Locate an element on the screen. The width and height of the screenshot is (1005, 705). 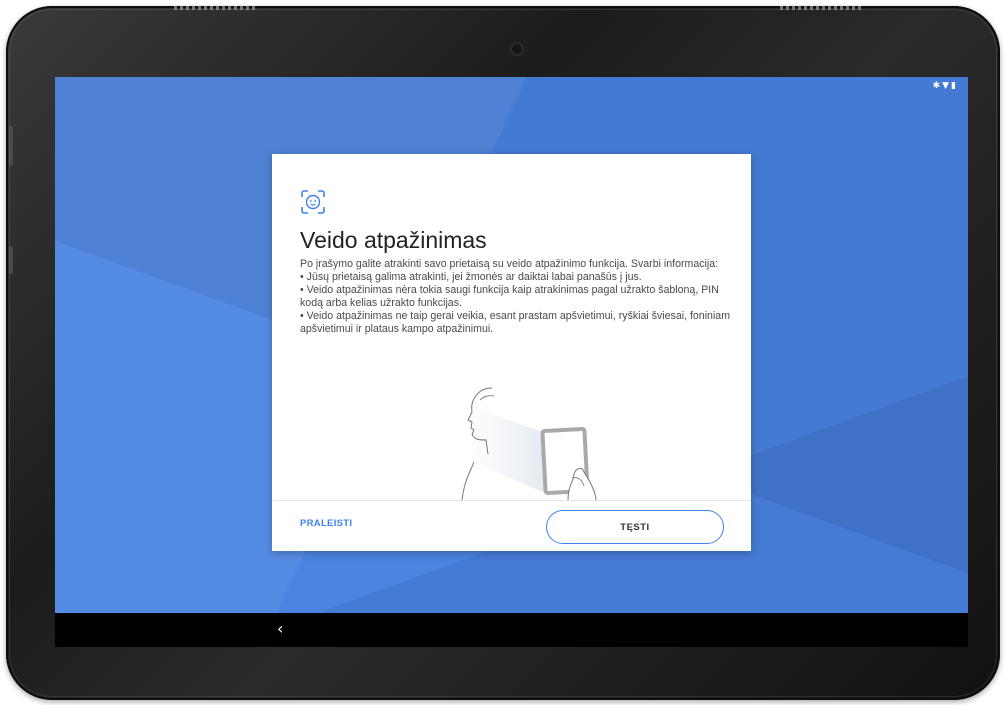
front-camera is located at coordinates (517, 49).